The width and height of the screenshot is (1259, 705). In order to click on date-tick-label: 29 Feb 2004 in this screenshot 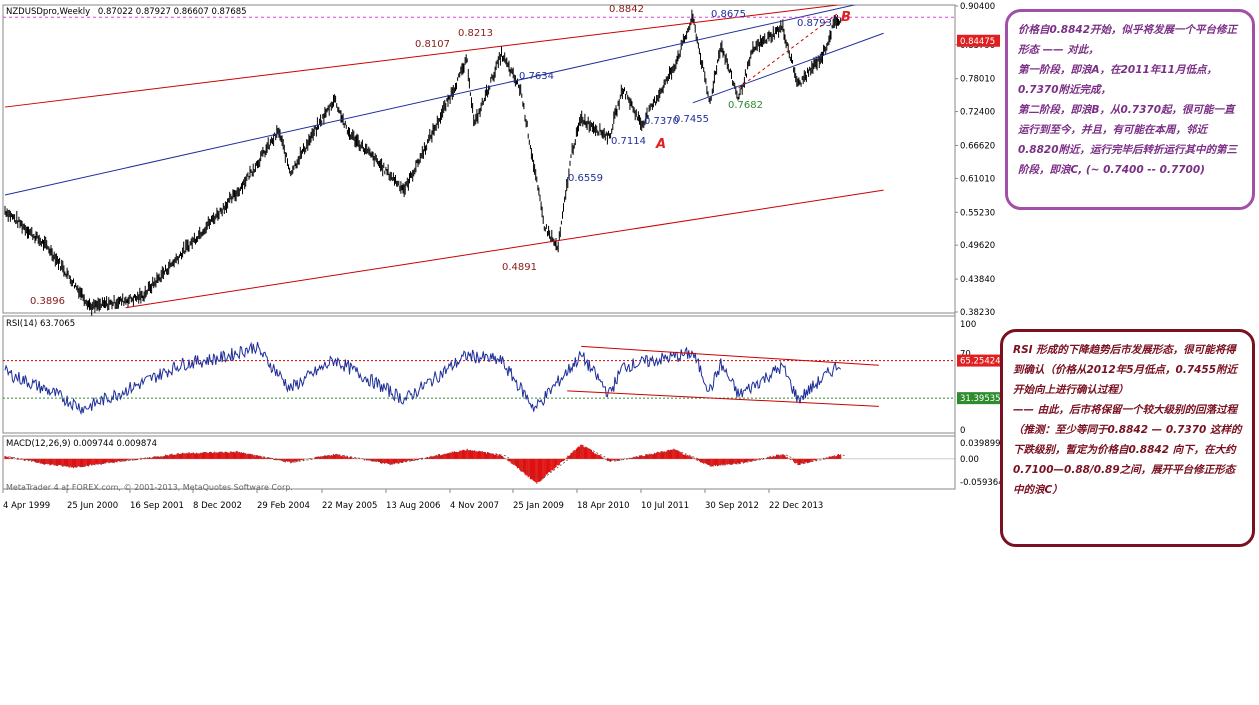, I will do `click(283, 506)`.